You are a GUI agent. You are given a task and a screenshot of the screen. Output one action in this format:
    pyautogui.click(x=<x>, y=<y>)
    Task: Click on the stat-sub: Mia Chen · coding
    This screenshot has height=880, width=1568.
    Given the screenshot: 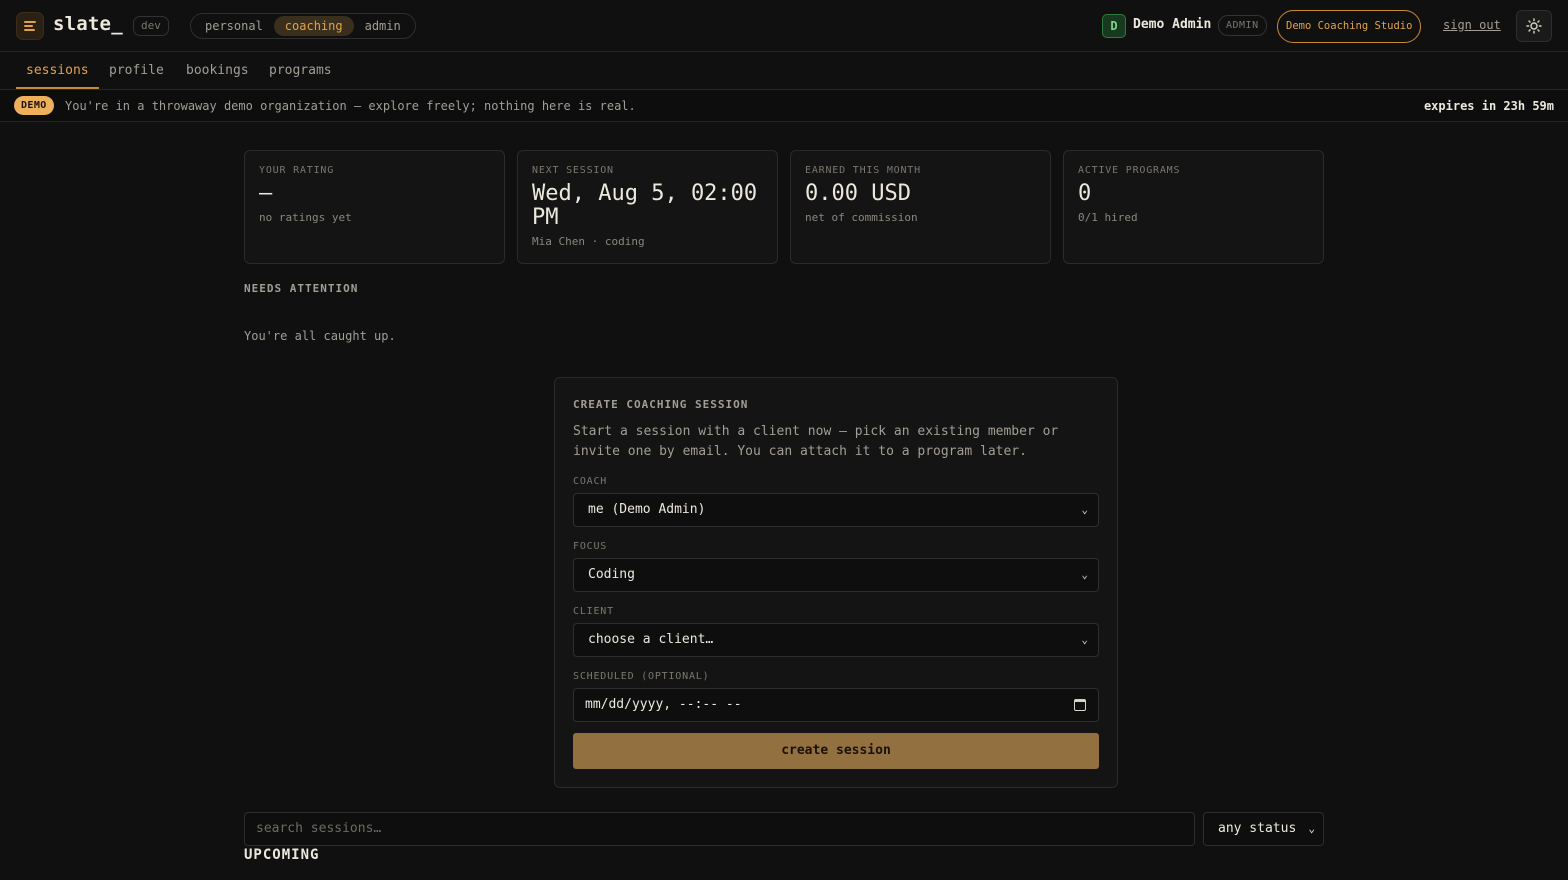 What is the action you would take?
    pyautogui.click(x=588, y=241)
    